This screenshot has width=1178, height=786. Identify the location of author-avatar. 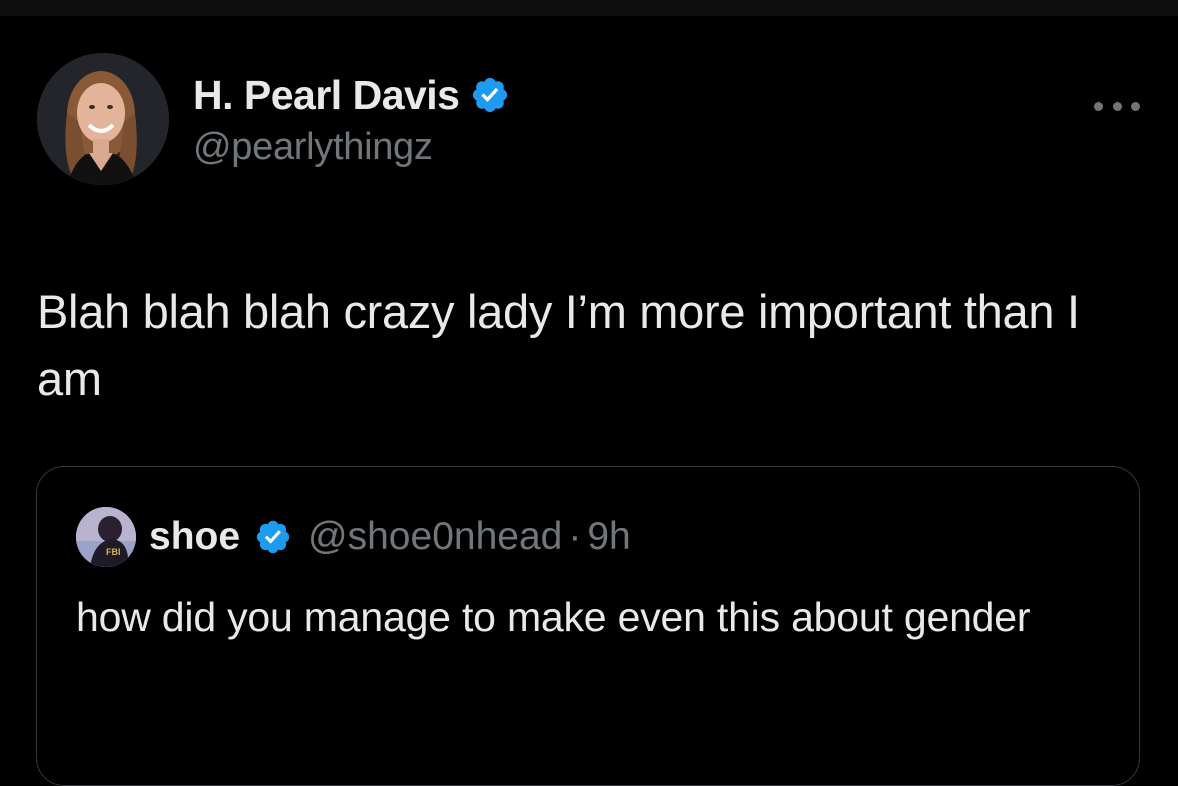
(103, 119).